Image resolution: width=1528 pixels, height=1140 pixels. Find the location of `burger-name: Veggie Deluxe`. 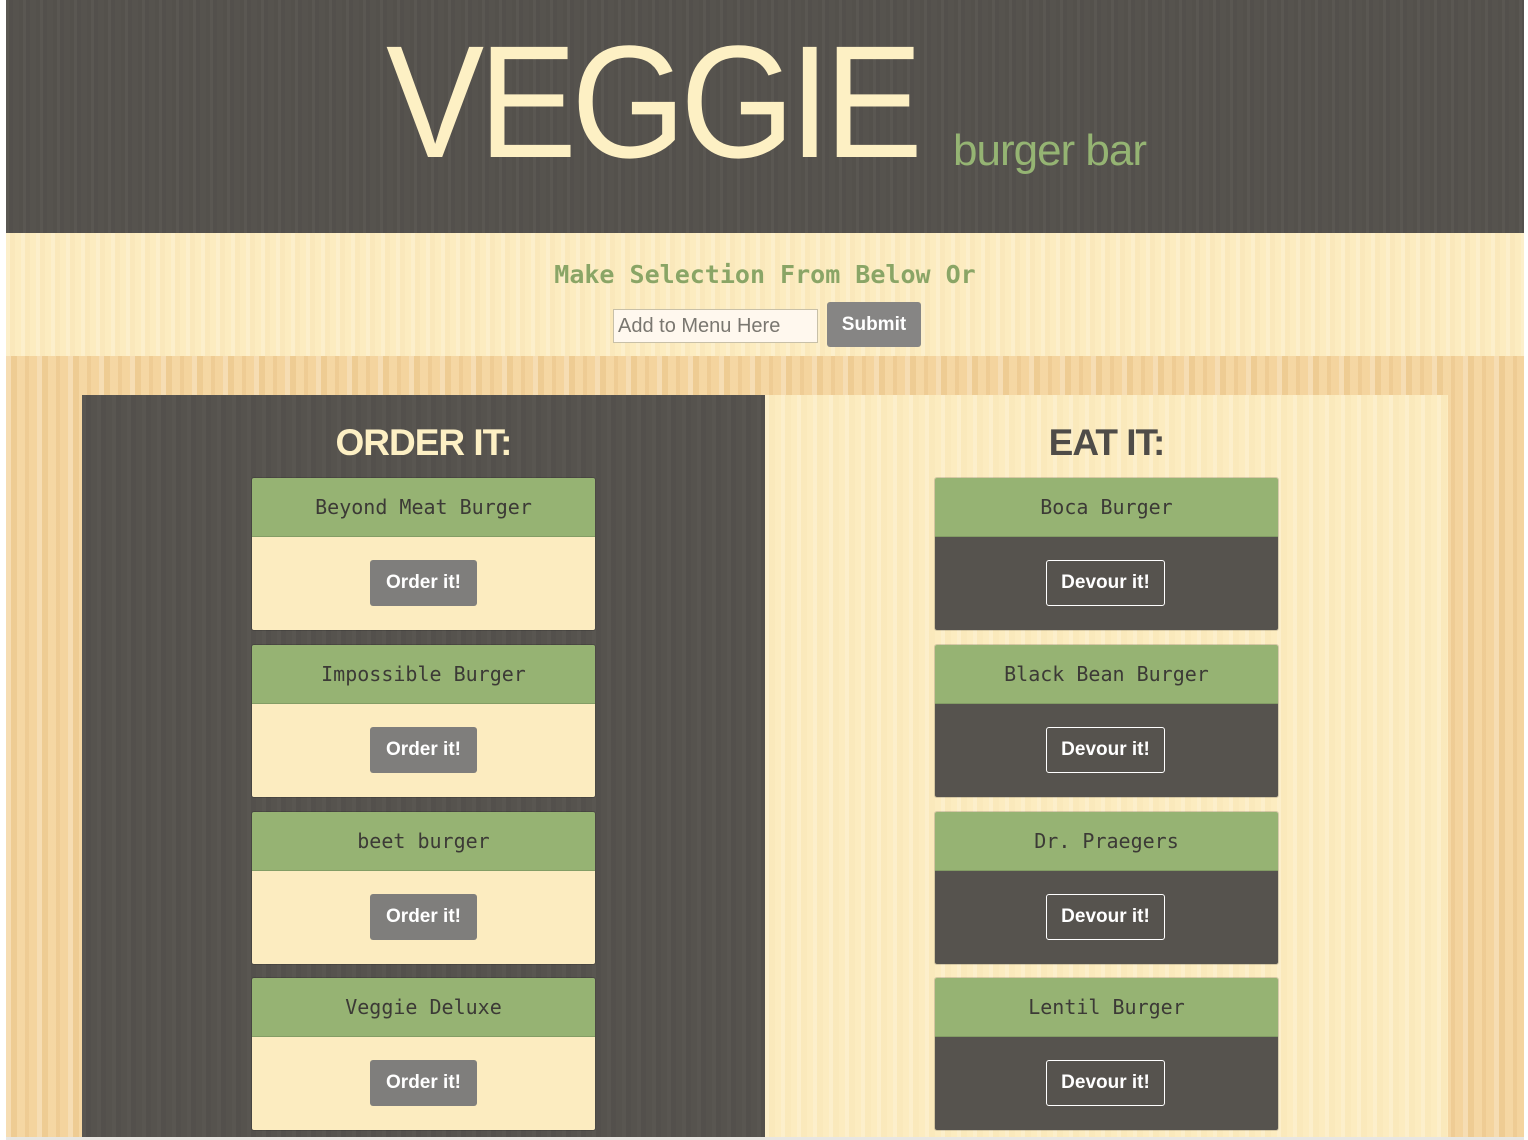

burger-name: Veggie Deluxe is located at coordinates (423, 1007).